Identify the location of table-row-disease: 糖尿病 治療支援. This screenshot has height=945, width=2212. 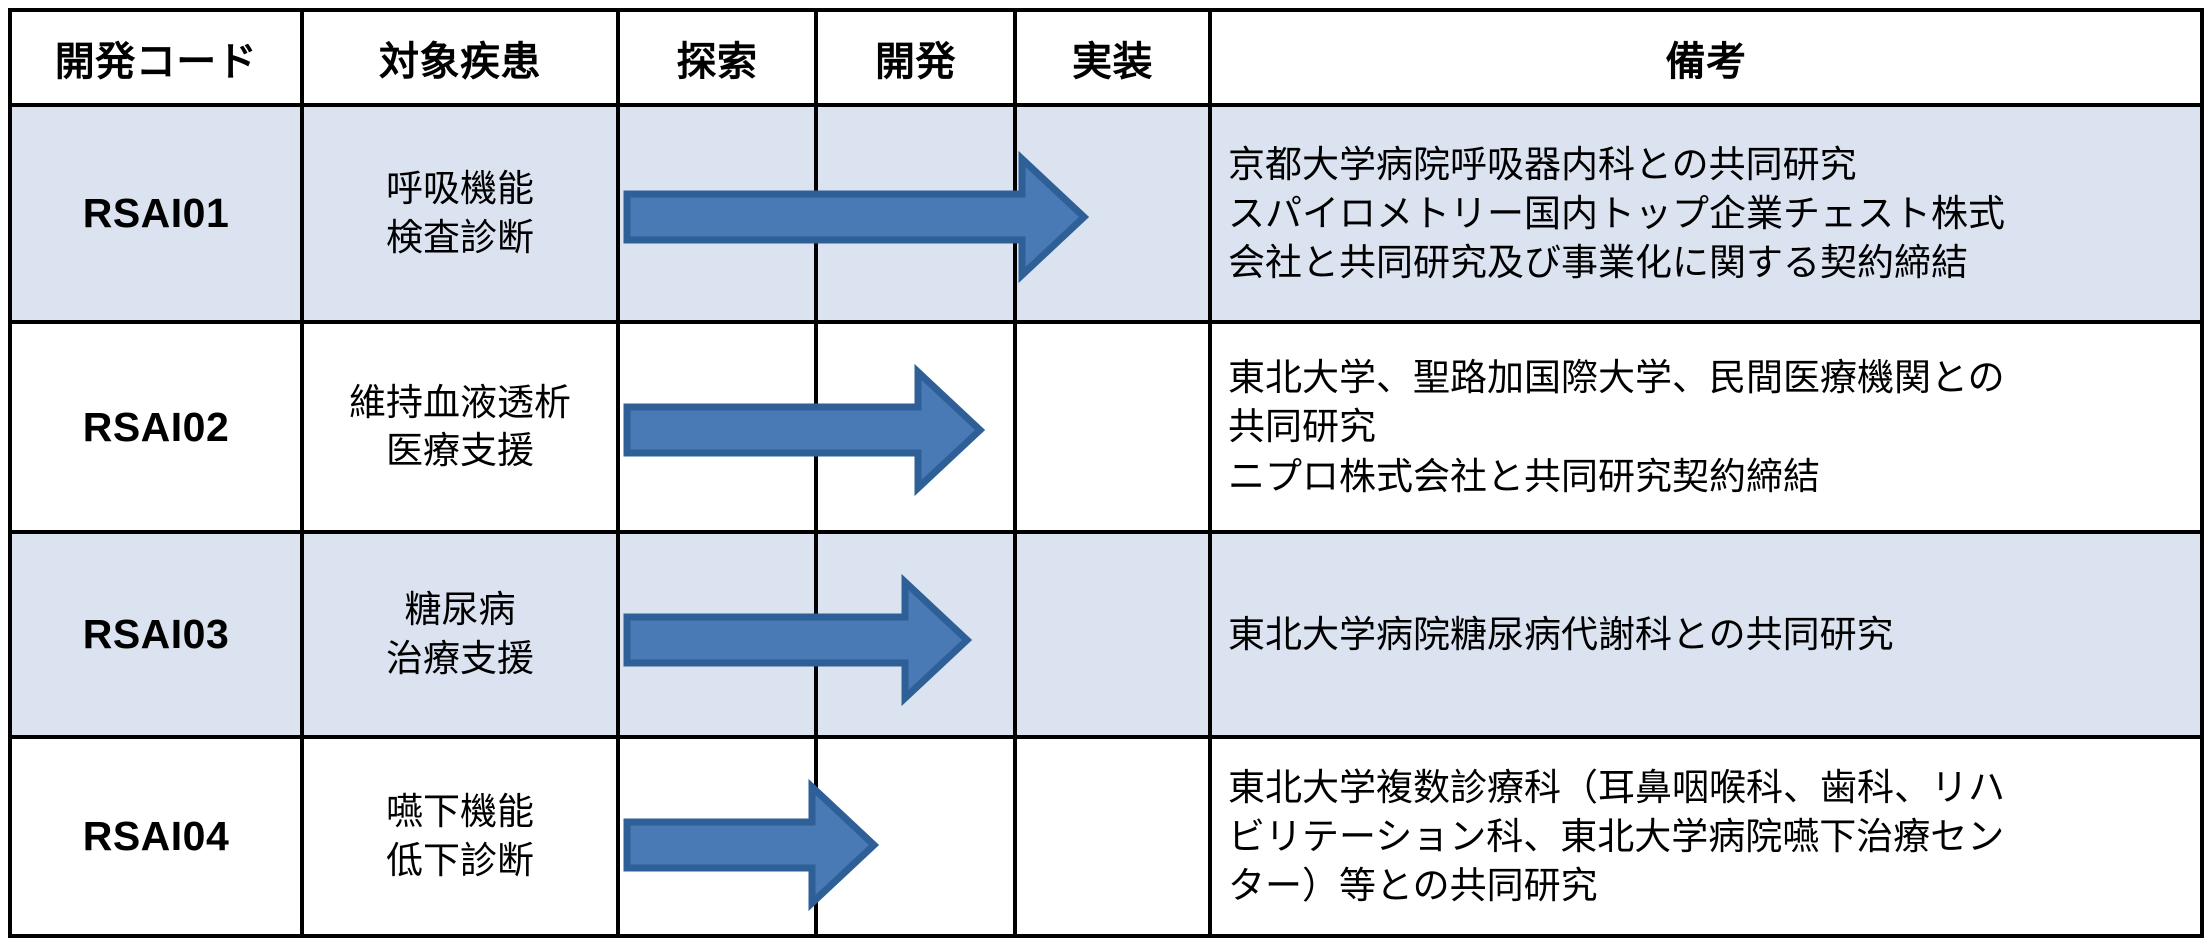
(462, 636).